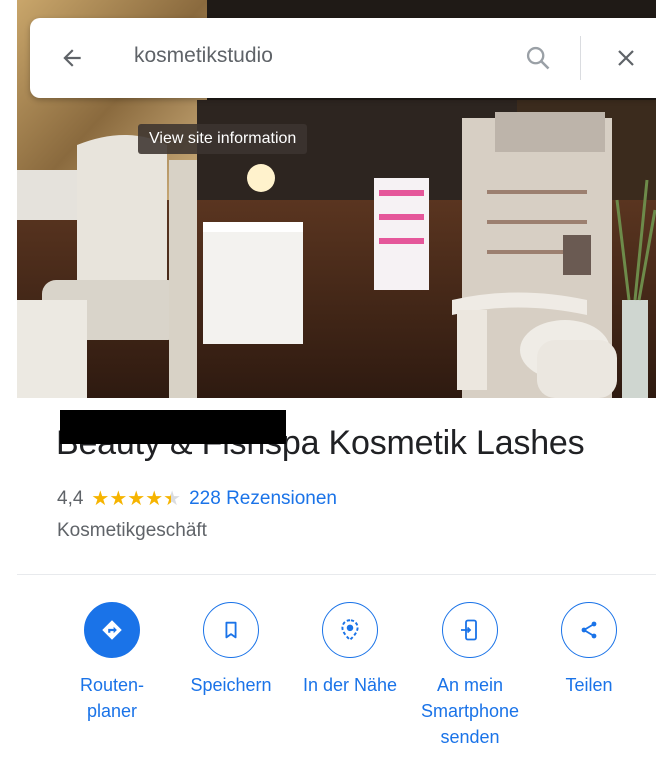  I want to click on close-search-button, so click(626, 58).